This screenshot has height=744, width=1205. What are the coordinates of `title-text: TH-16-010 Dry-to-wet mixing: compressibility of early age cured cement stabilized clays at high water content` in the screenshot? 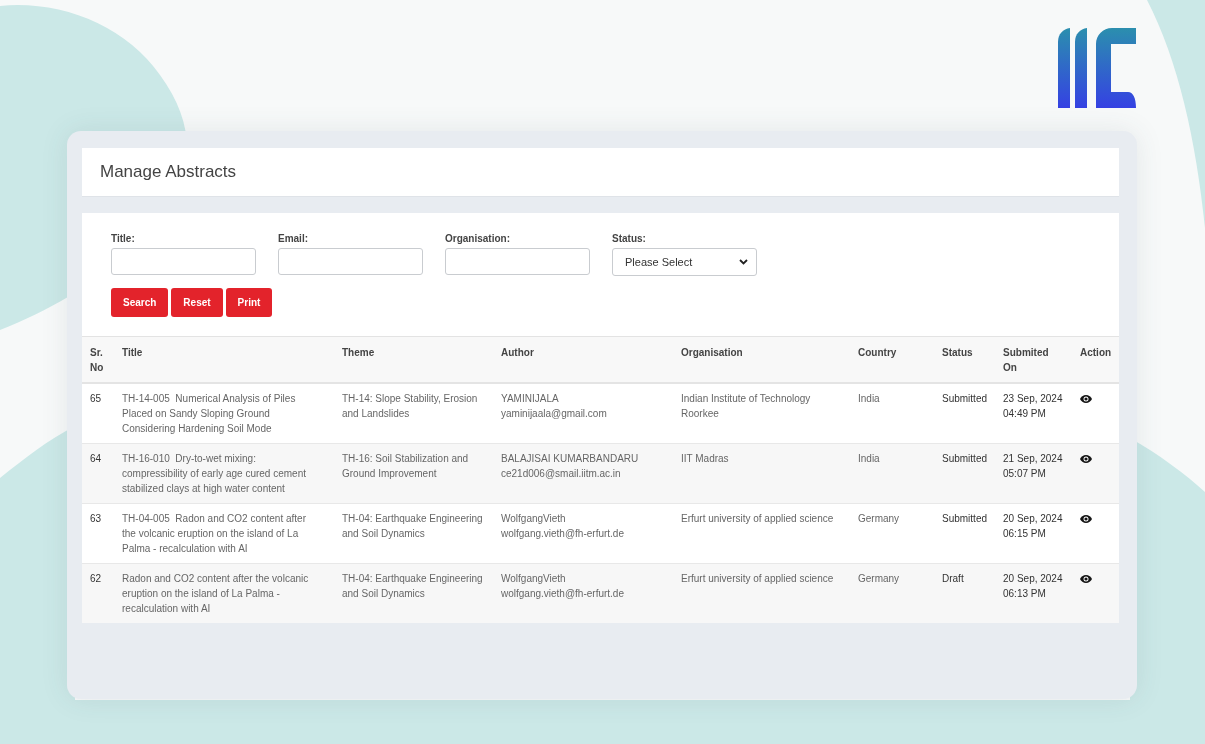 It's located at (214, 473).